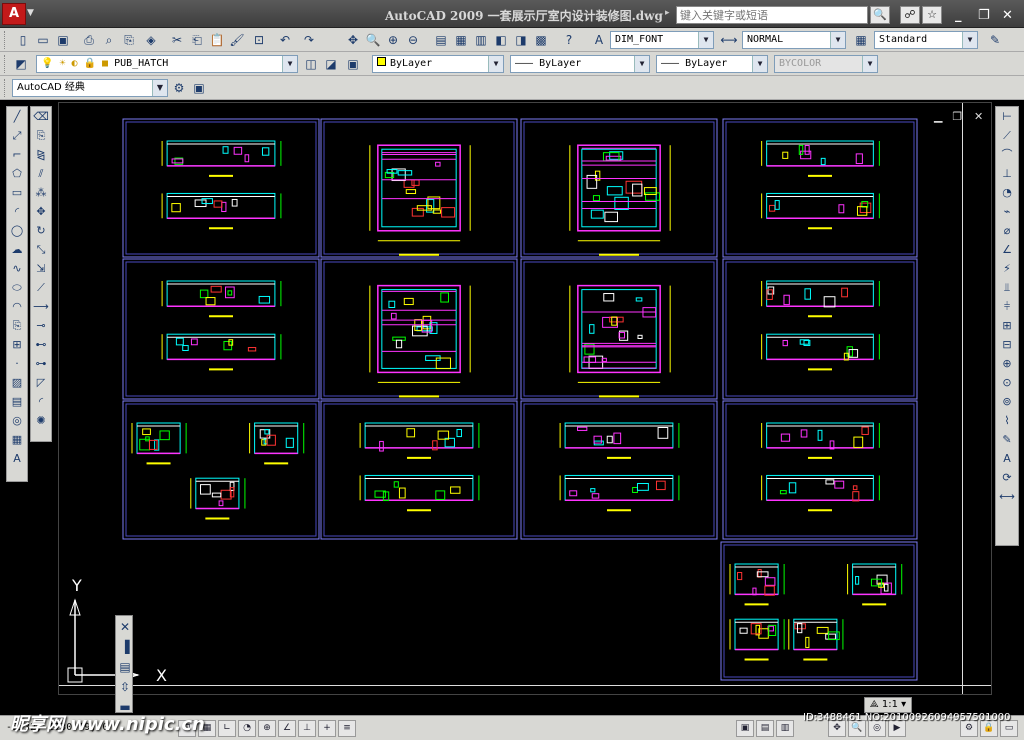 This screenshot has width=1024, height=740. What do you see at coordinates (521, 40) in the screenshot?
I see `markup-icon: ◨` at bounding box center [521, 40].